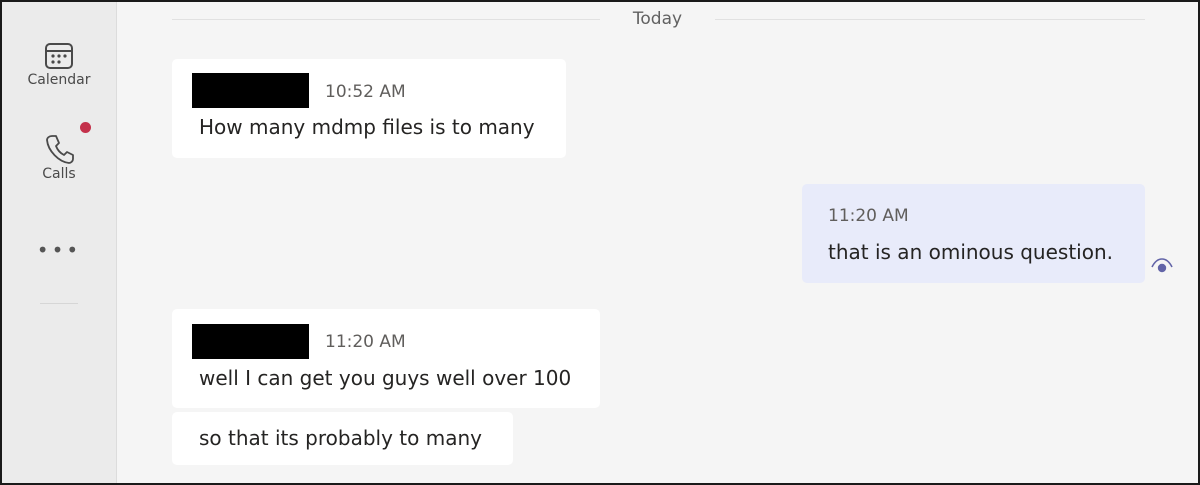 This screenshot has width=1200, height=485. Describe the element at coordinates (657, 19) in the screenshot. I see `day-separator: Today` at that location.